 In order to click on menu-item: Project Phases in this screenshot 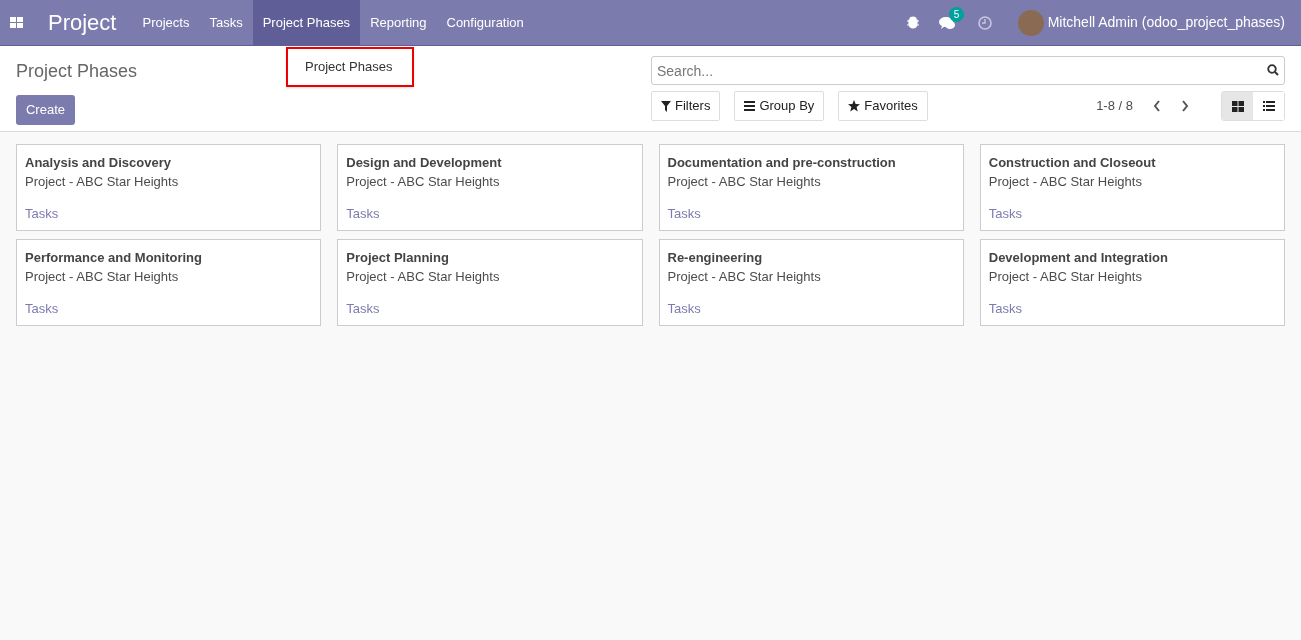, I will do `click(306, 22)`.